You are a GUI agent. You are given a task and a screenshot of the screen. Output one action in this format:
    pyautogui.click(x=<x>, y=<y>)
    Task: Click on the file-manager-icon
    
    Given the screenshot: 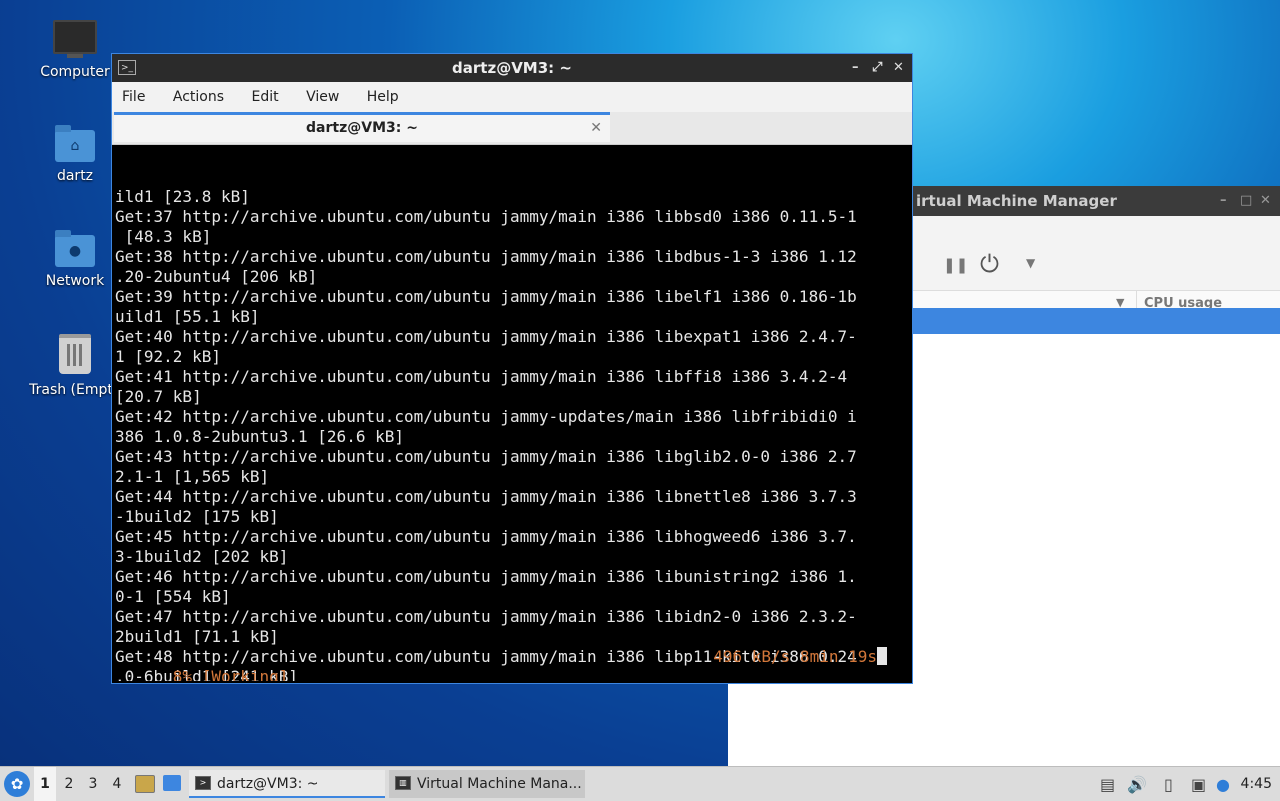 What is the action you would take?
    pyautogui.click(x=145, y=784)
    